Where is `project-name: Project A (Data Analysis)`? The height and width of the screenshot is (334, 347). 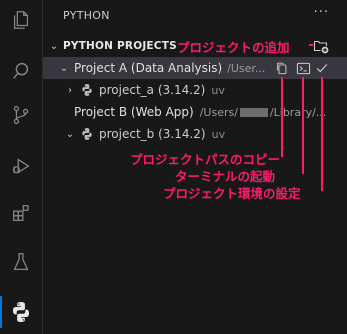 project-name: Project A (Data Analysis) is located at coordinates (148, 68).